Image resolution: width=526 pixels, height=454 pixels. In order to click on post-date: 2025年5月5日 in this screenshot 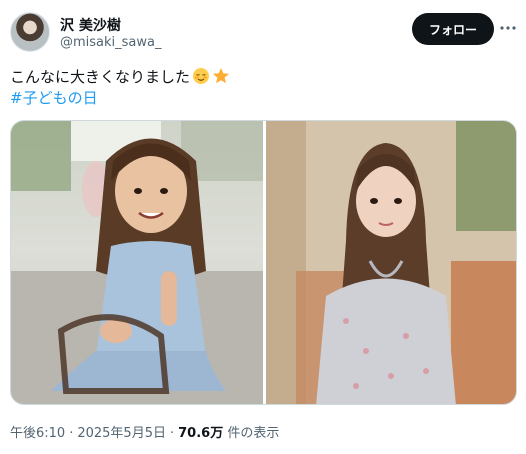, I will do `click(121, 433)`.